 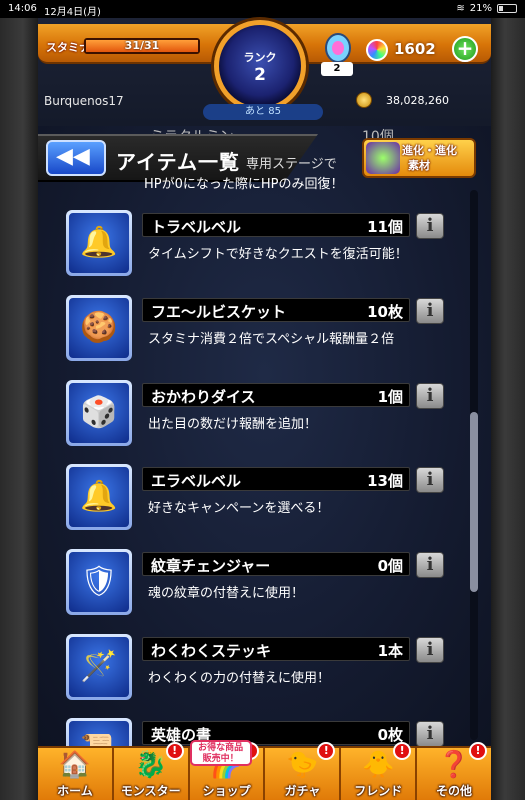 What do you see at coordinates (383, 158) in the screenshot?
I see `evolution-monster-icon` at bounding box center [383, 158].